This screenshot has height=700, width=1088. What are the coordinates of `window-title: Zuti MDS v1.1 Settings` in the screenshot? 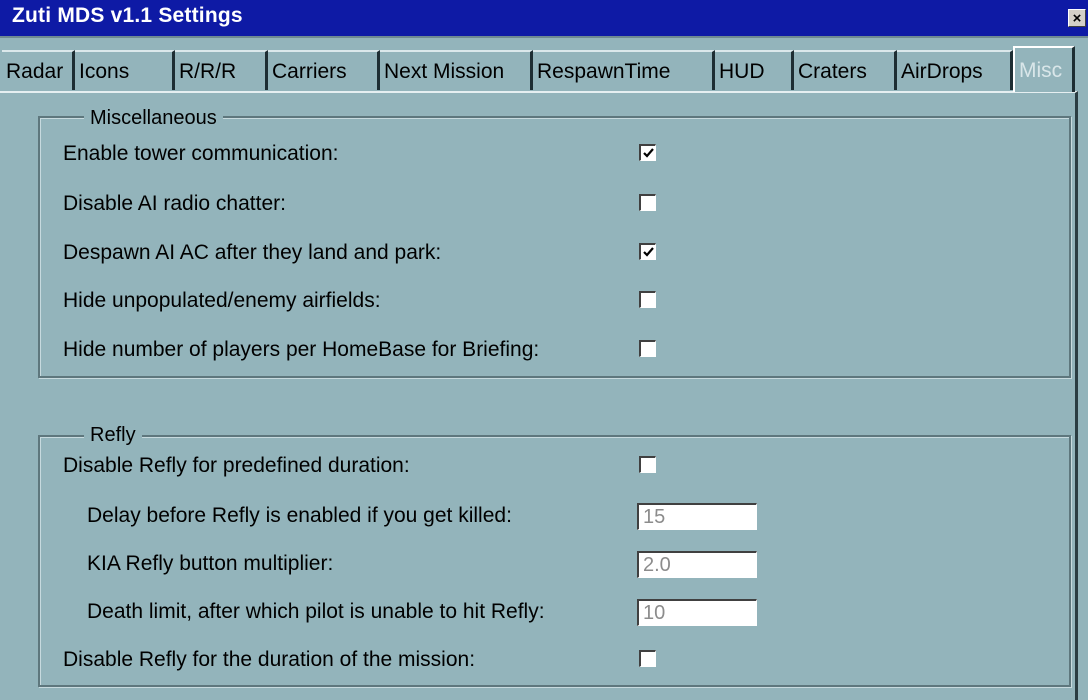 It's located at (127, 15).